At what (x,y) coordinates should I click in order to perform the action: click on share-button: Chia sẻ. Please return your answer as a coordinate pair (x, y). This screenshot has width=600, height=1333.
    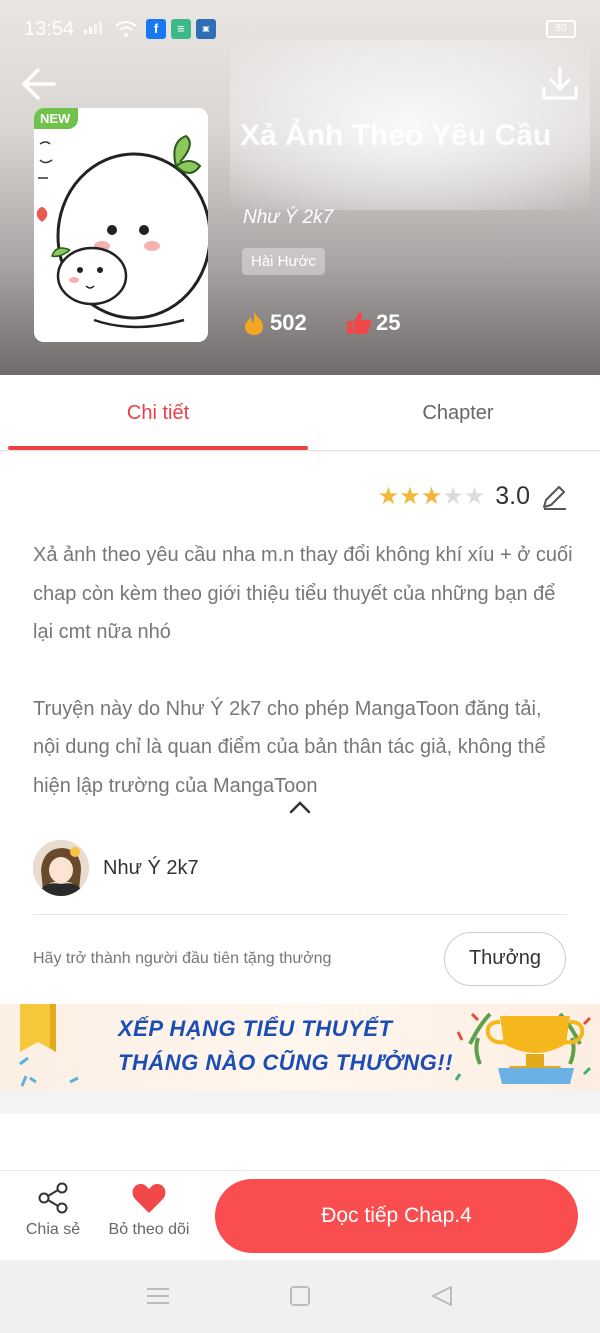
    Looking at the image, I should click on (53, 1210).